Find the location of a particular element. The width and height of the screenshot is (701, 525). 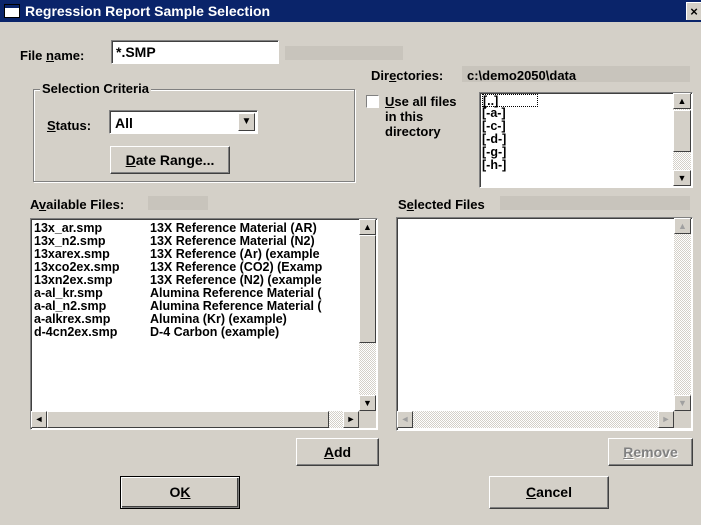

available-files-status-bar is located at coordinates (178, 203).